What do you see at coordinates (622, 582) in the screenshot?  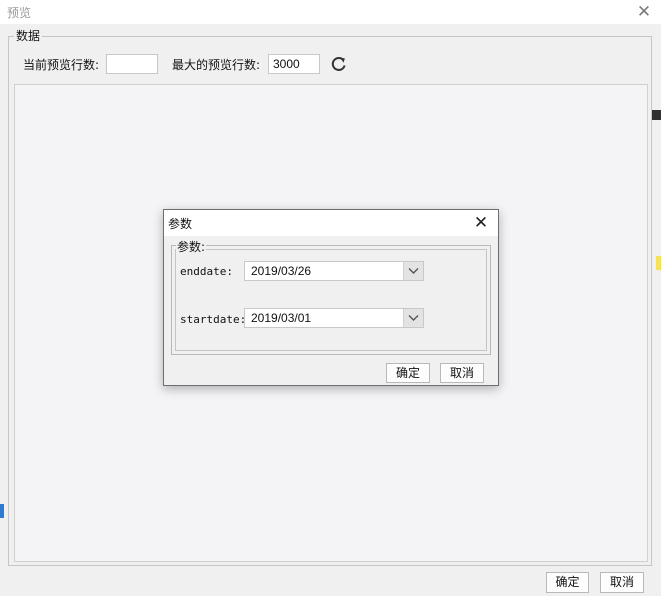 I see `cancel-button: 取消` at bounding box center [622, 582].